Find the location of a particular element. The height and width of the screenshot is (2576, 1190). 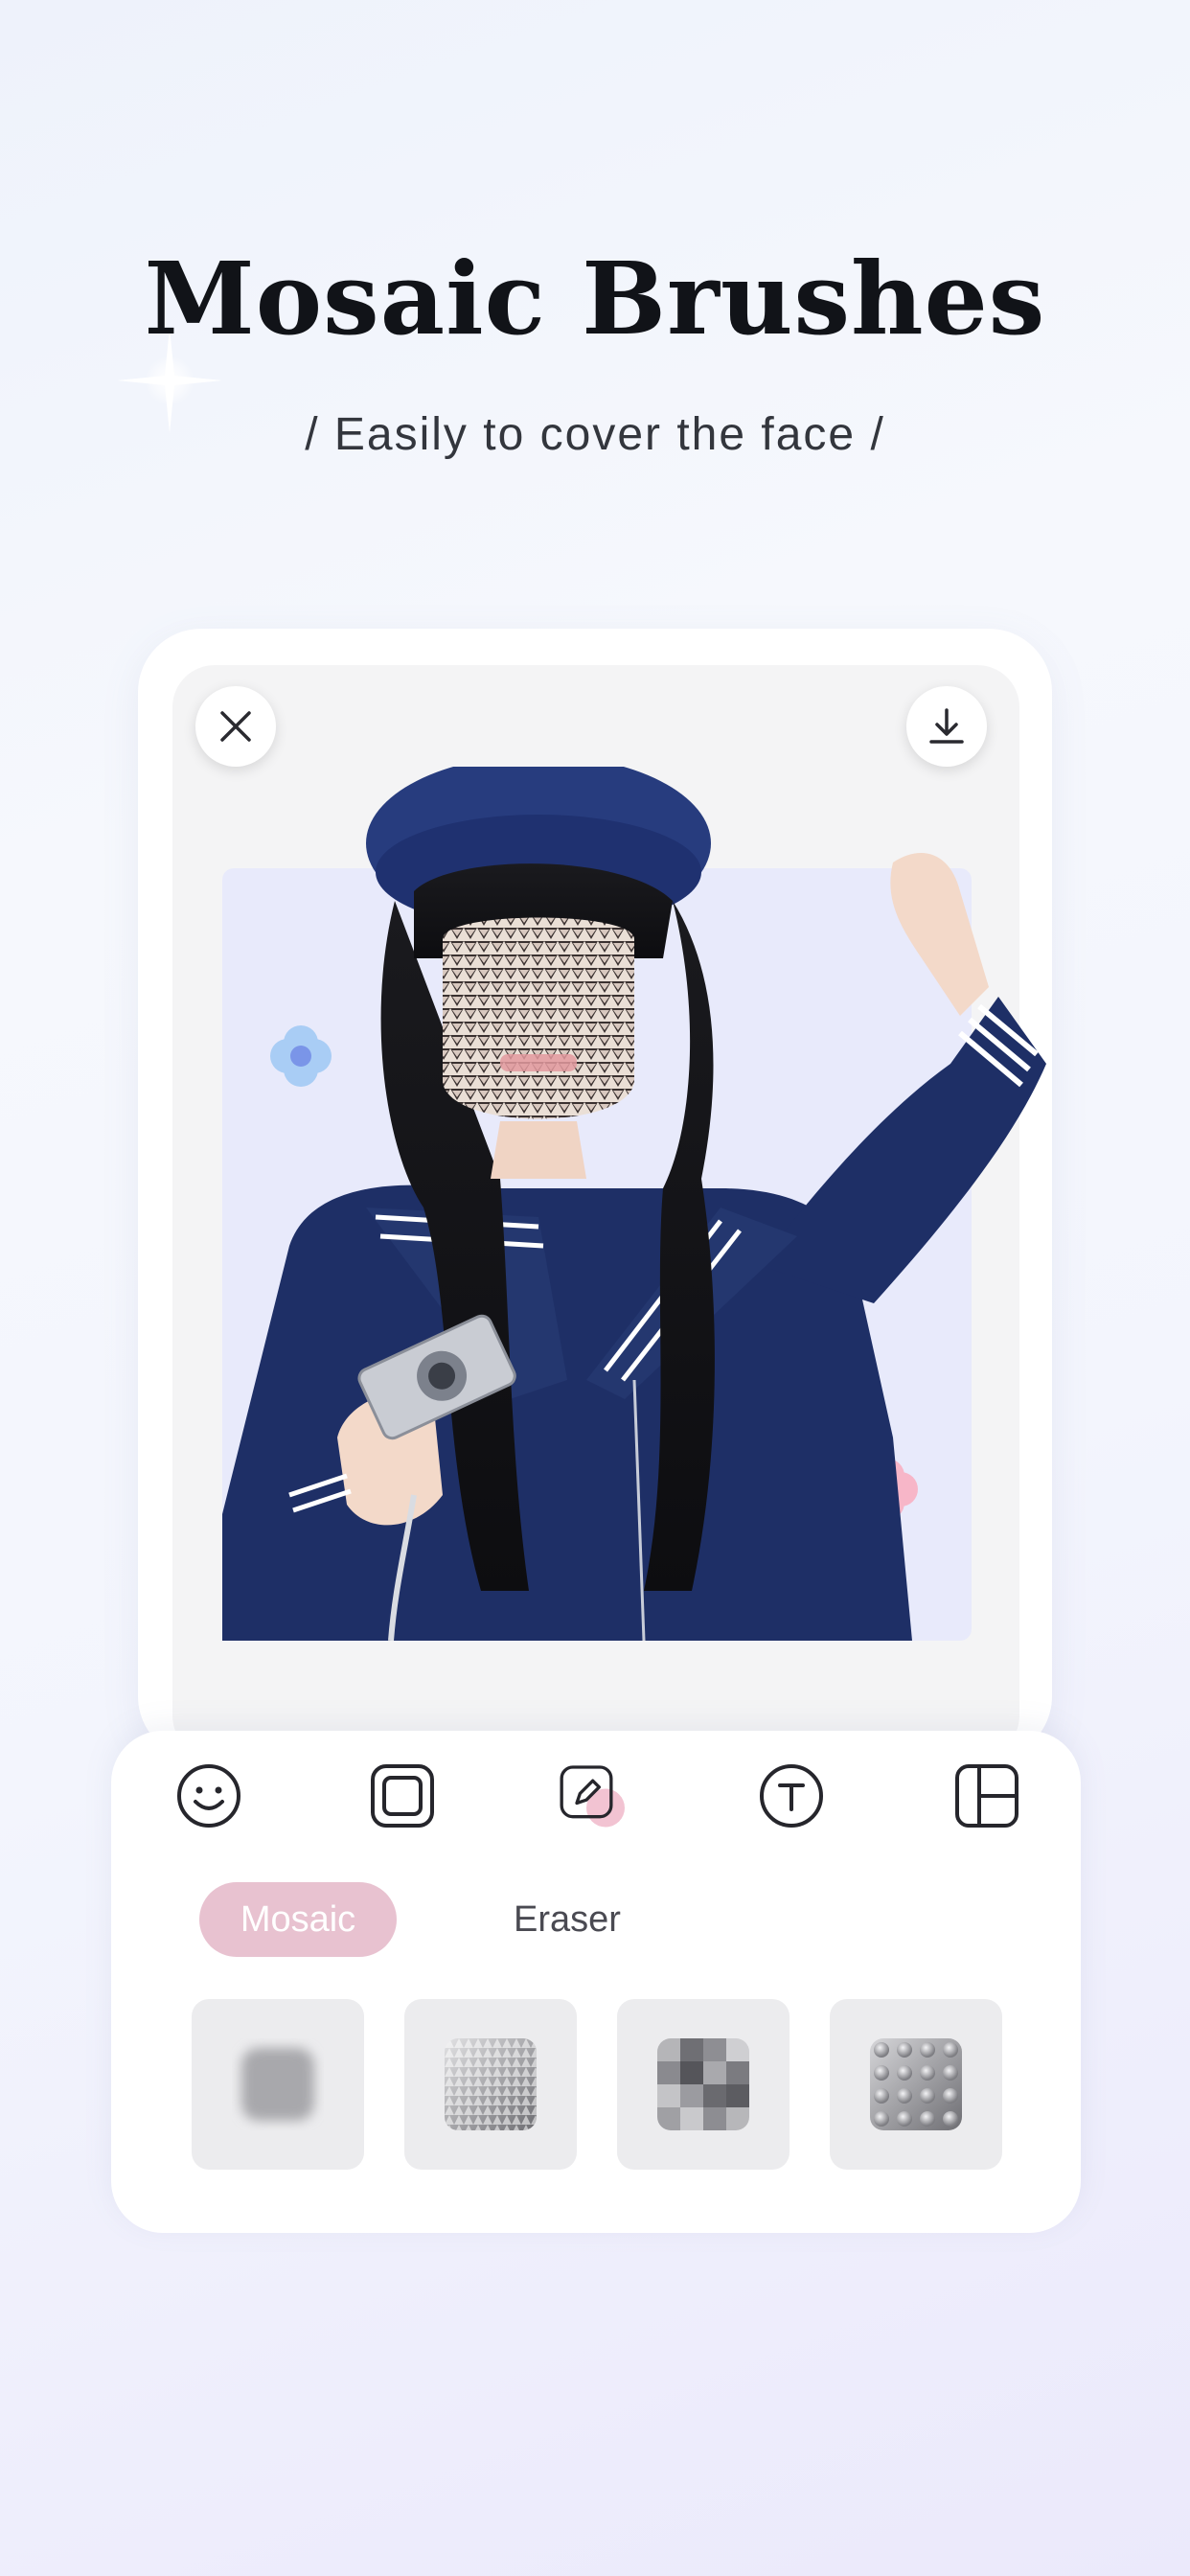

close-icon is located at coordinates (236, 726).